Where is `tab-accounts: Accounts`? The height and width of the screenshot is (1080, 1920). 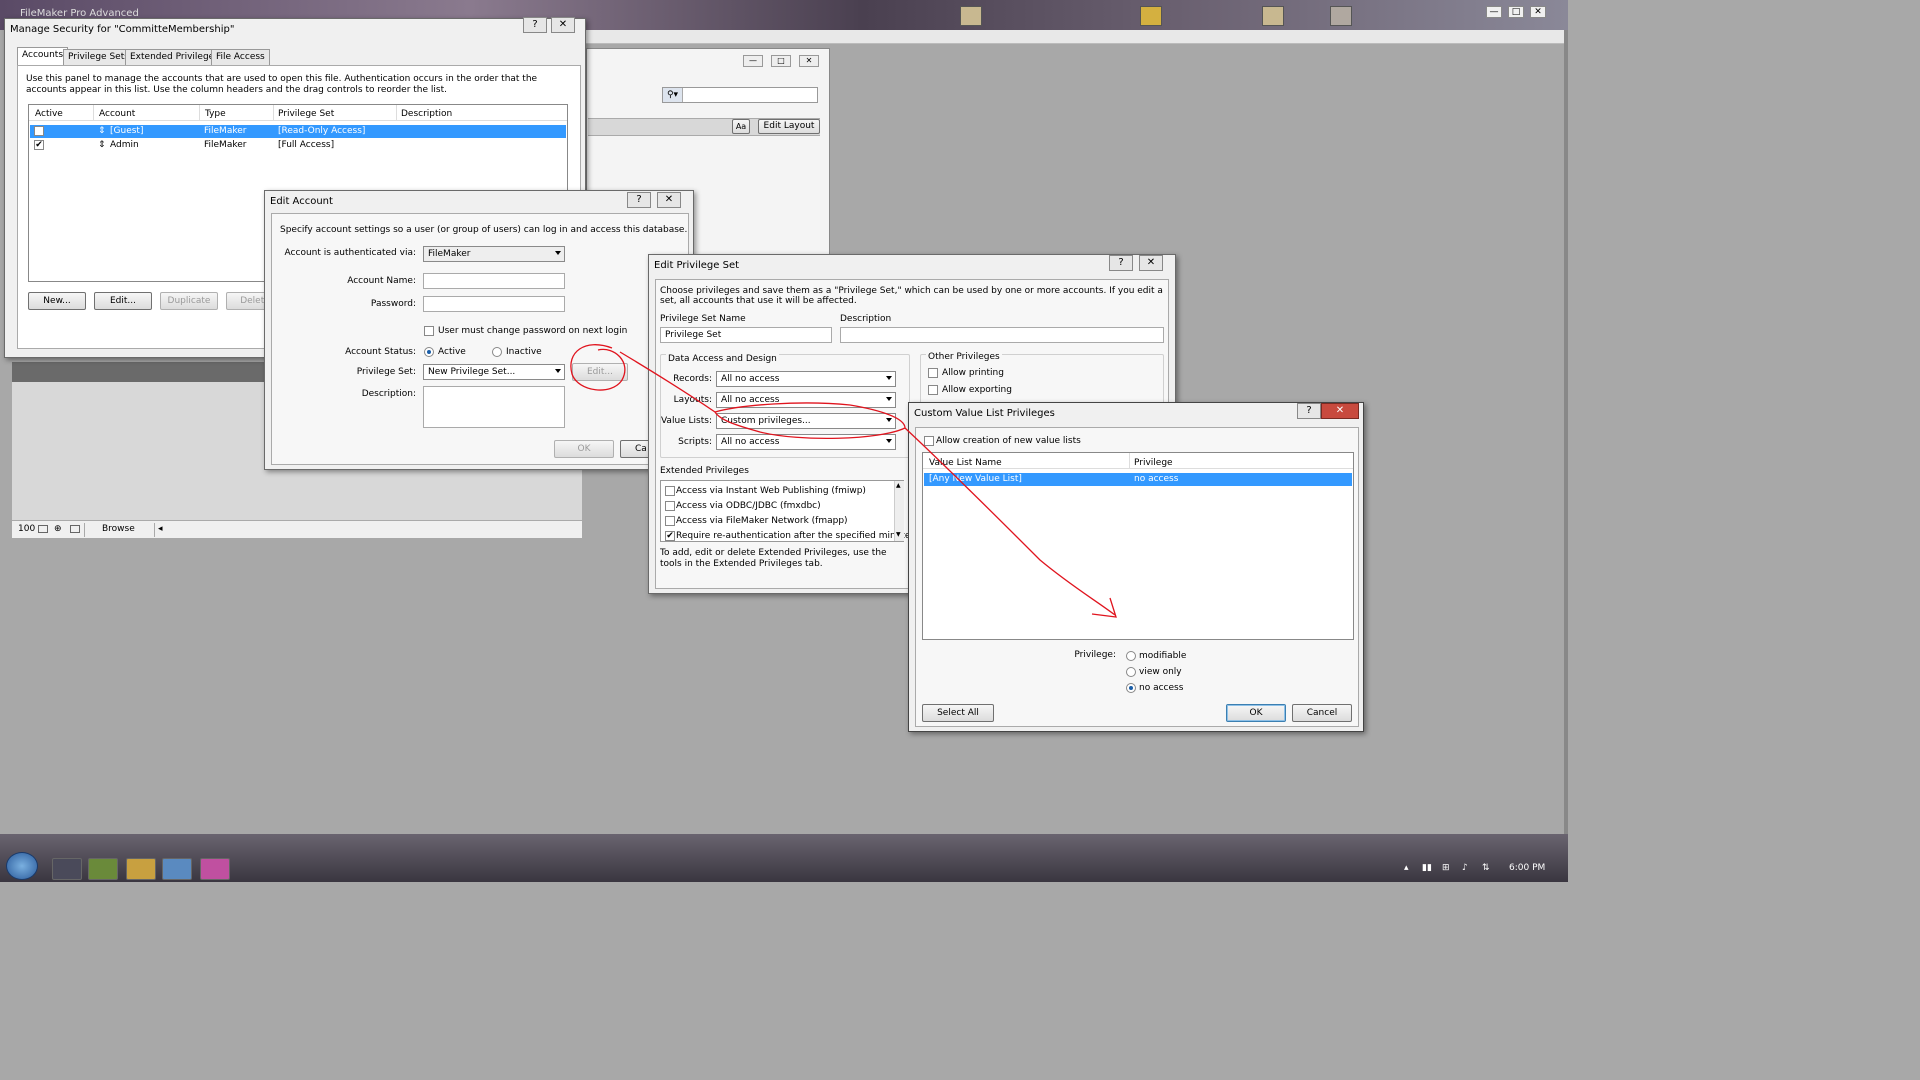 tab-accounts: Accounts is located at coordinates (43, 56).